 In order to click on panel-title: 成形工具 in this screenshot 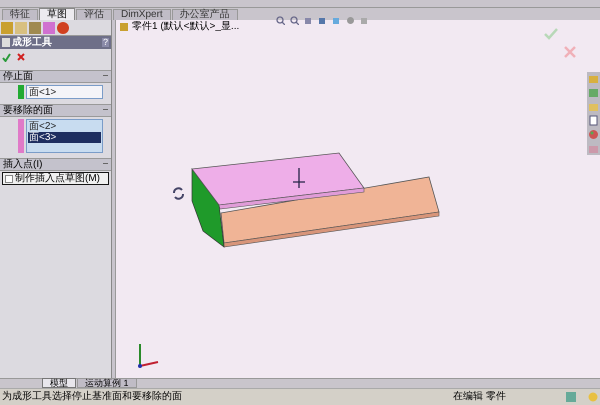, I will do `click(32, 43)`.